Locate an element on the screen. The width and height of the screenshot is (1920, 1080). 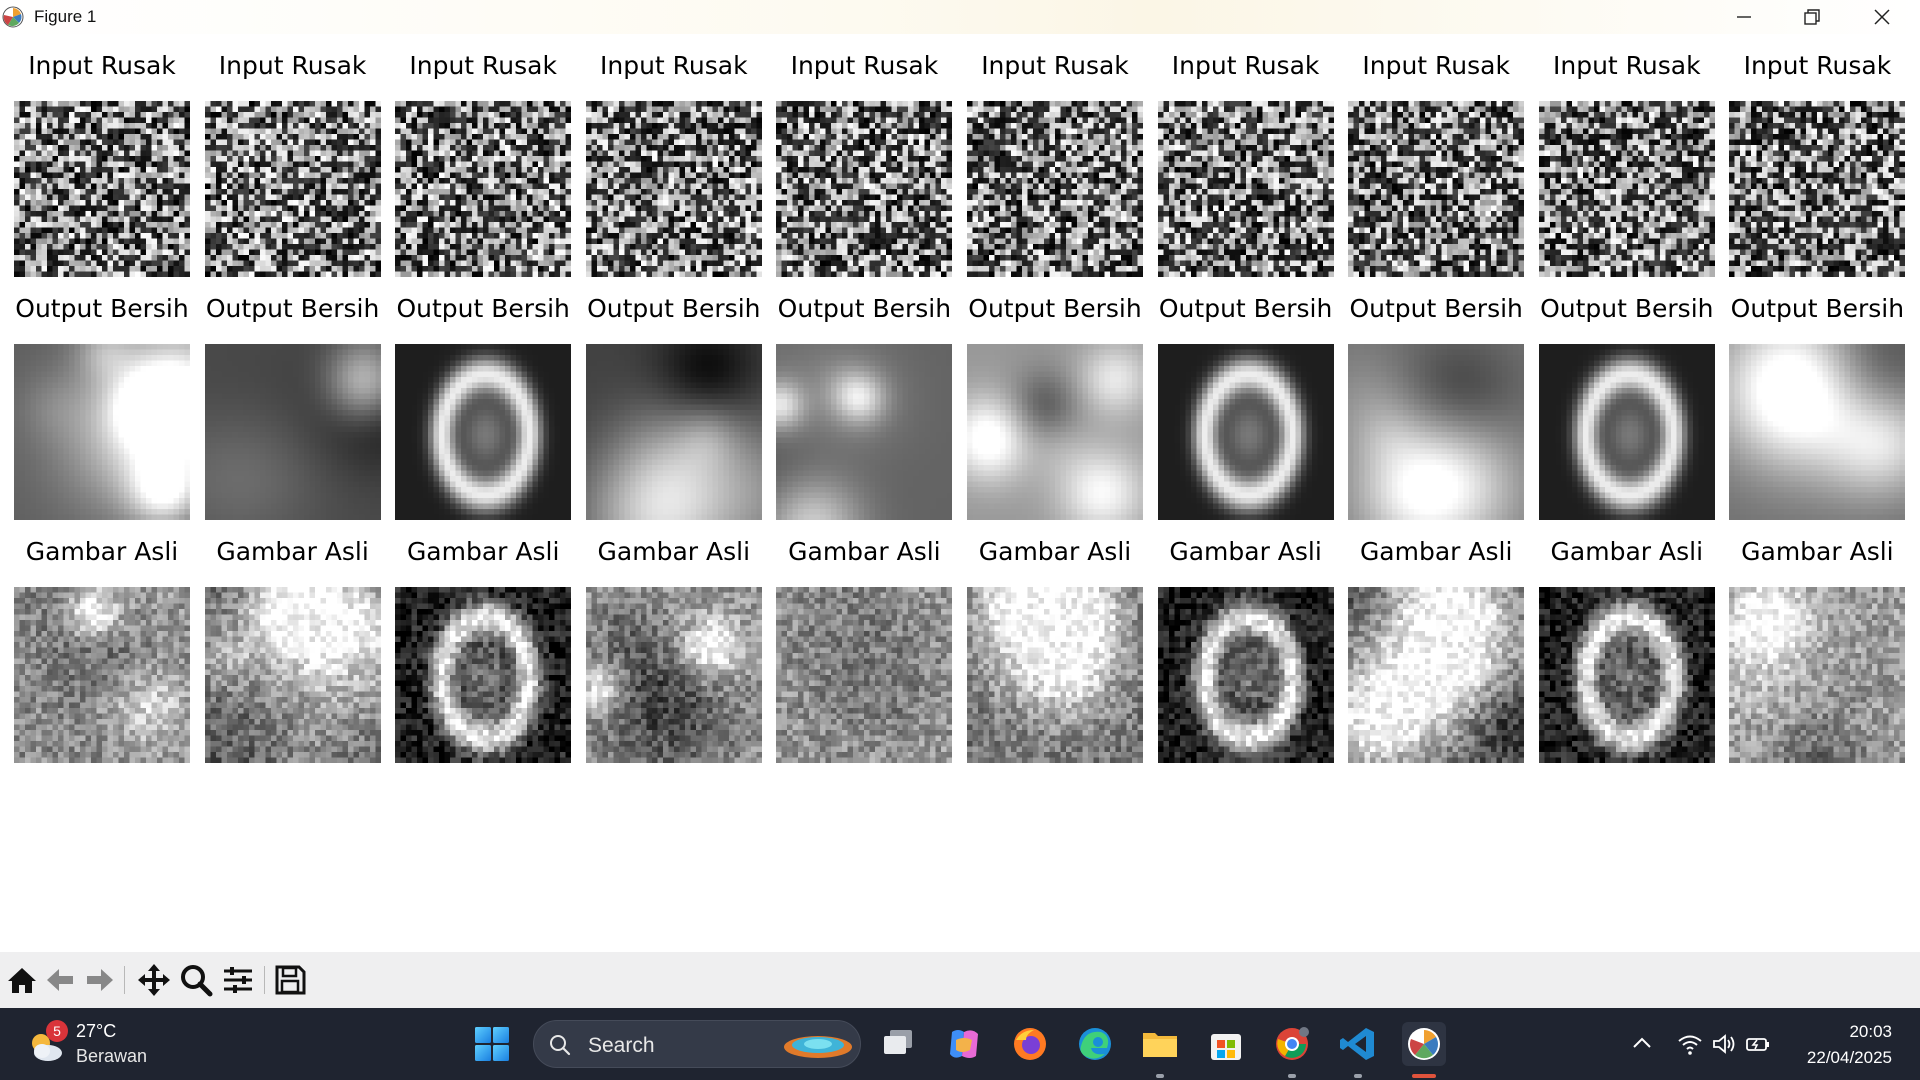
store-icon is located at coordinates (1226, 1047).